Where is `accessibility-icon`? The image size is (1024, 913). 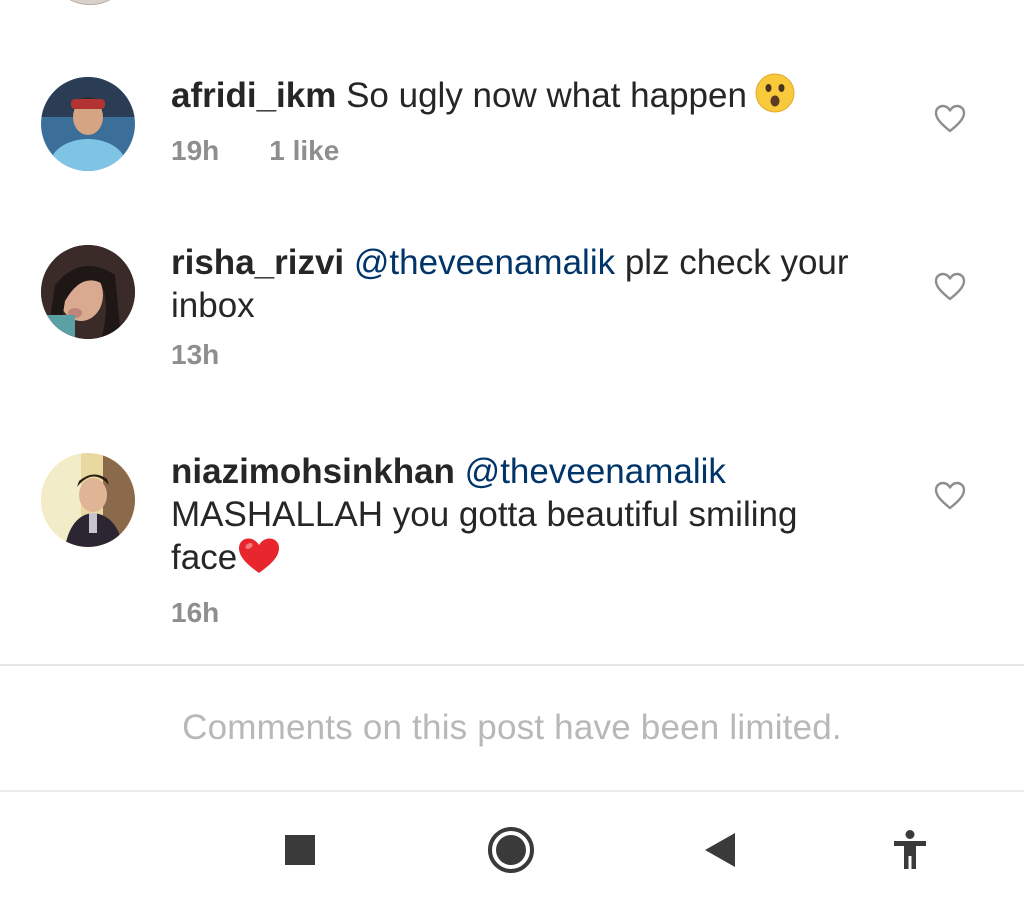
accessibility-icon is located at coordinates (910, 852).